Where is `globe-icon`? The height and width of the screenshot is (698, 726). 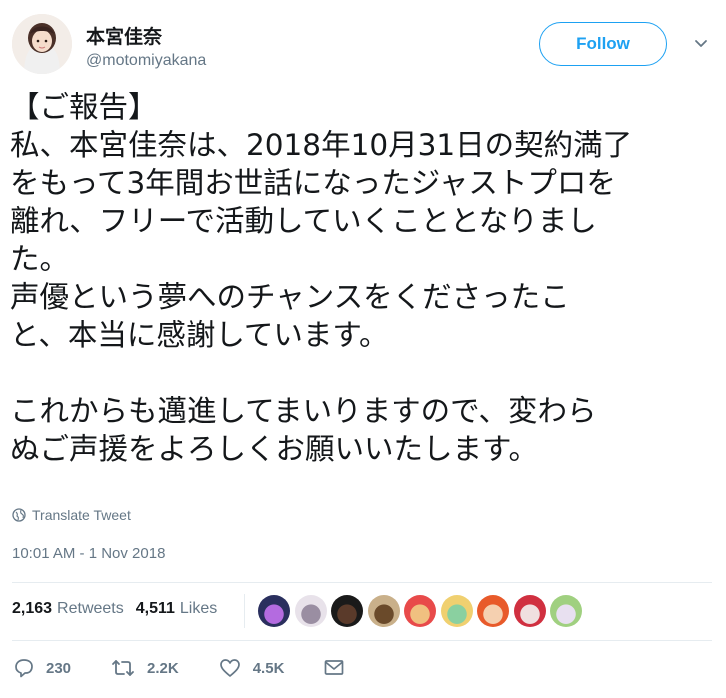 globe-icon is located at coordinates (19, 515).